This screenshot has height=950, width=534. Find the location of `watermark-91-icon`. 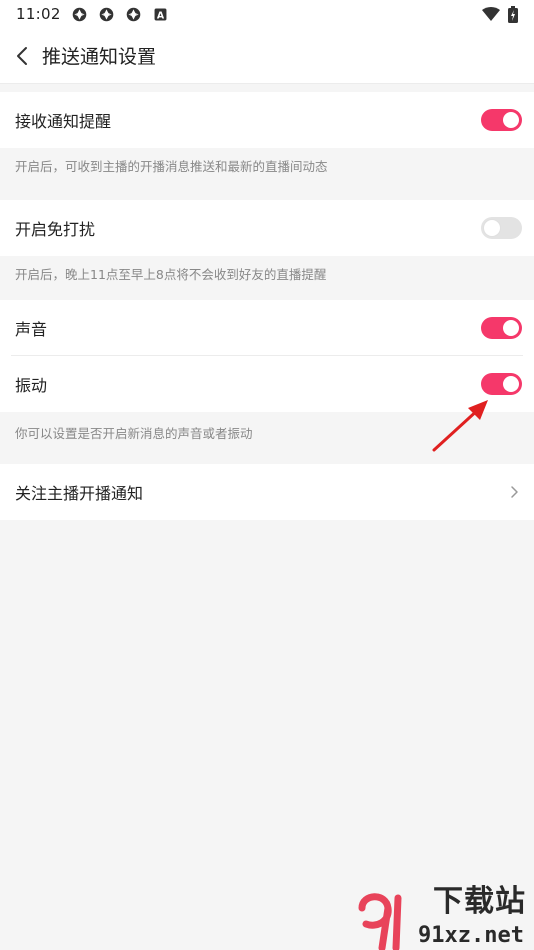

watermark-91-icon is located at coordinates (380, 921).